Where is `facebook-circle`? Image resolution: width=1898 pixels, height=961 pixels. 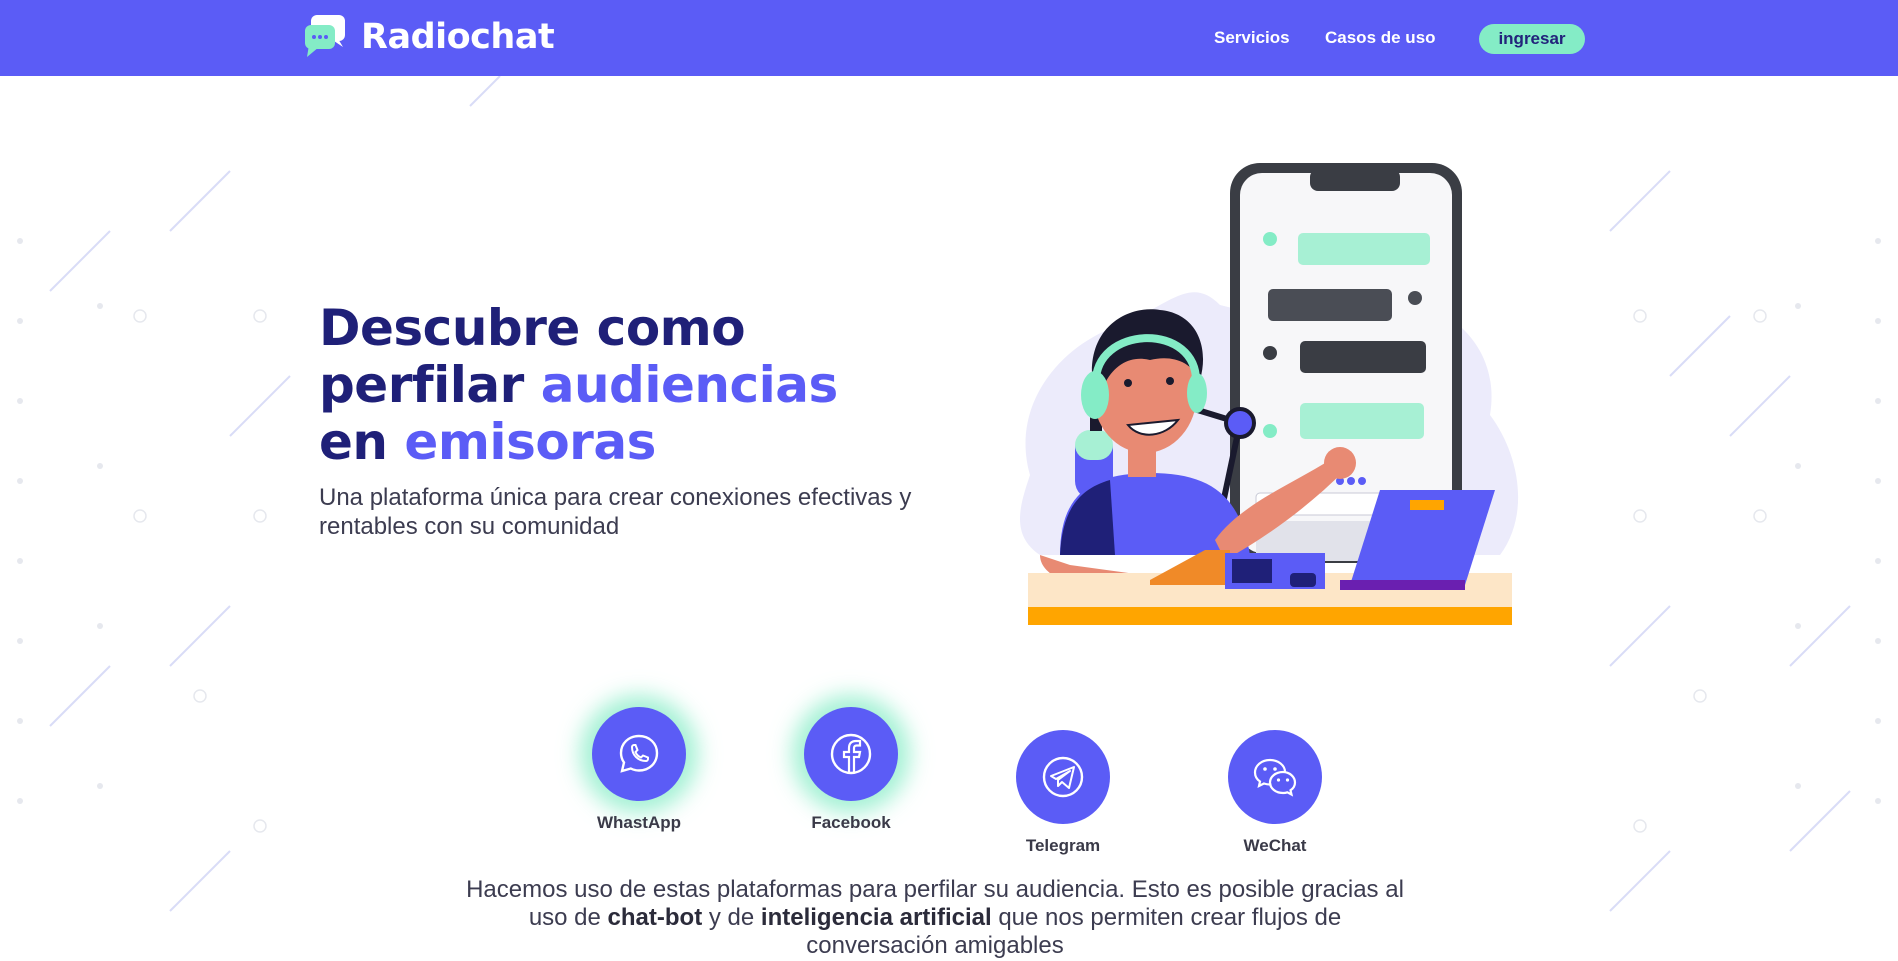
facebook-circle is located at coordinates (851, 754).